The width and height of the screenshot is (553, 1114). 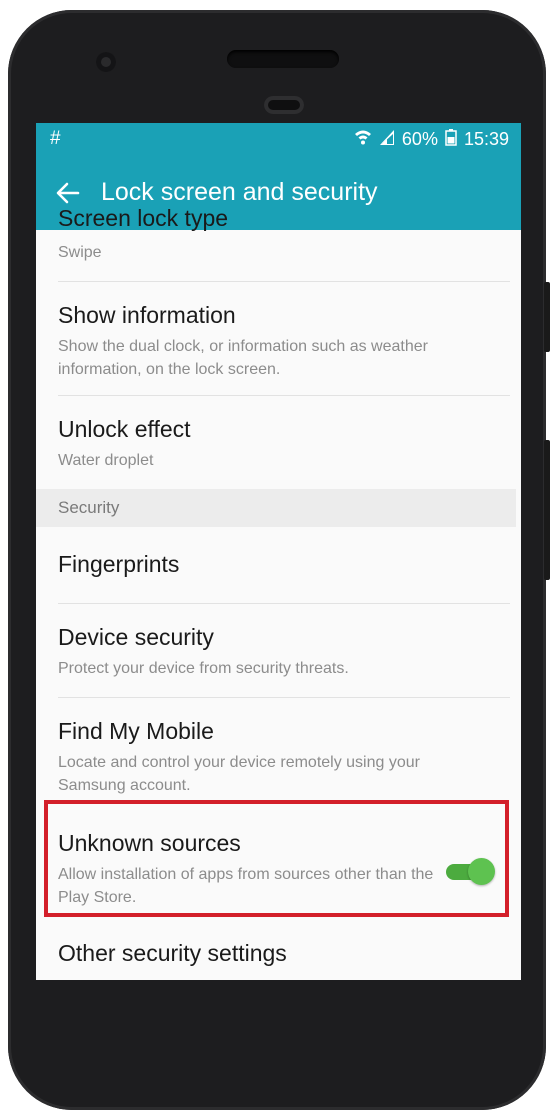 What do you see at coordinates (451, 139) in the screenshot?
I see `battery-icon` at bounding box center [451, 139].